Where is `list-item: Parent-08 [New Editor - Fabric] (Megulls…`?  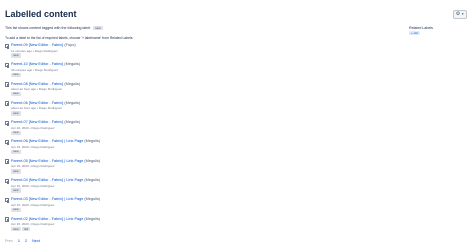
list-item: Parent-08 [New Editor - Fabric] (Megulls… is located at coordinates (155, 91).